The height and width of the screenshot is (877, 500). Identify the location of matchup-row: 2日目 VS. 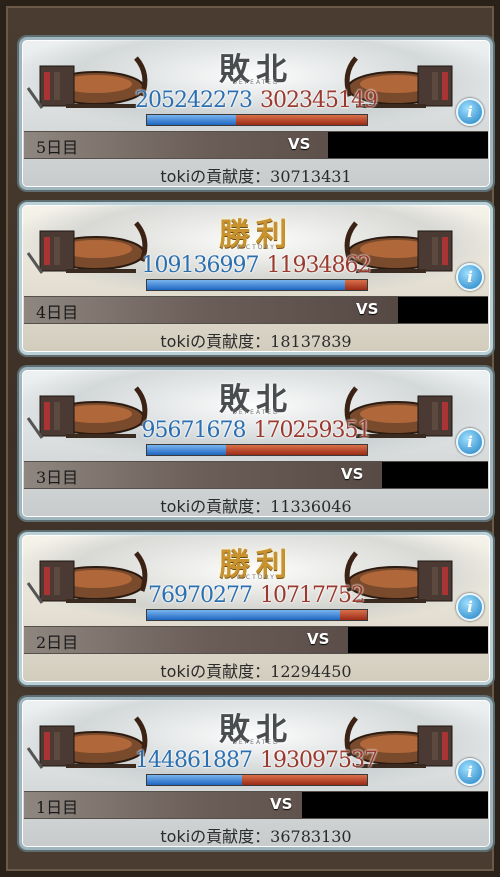
(256, 640).